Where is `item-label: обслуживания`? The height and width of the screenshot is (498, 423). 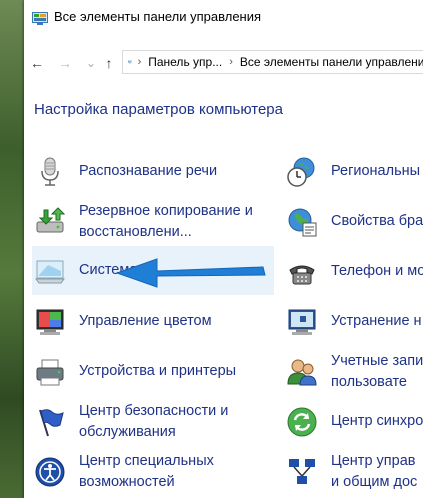
item-label: обслуживания is located at coordinates (127, 432).